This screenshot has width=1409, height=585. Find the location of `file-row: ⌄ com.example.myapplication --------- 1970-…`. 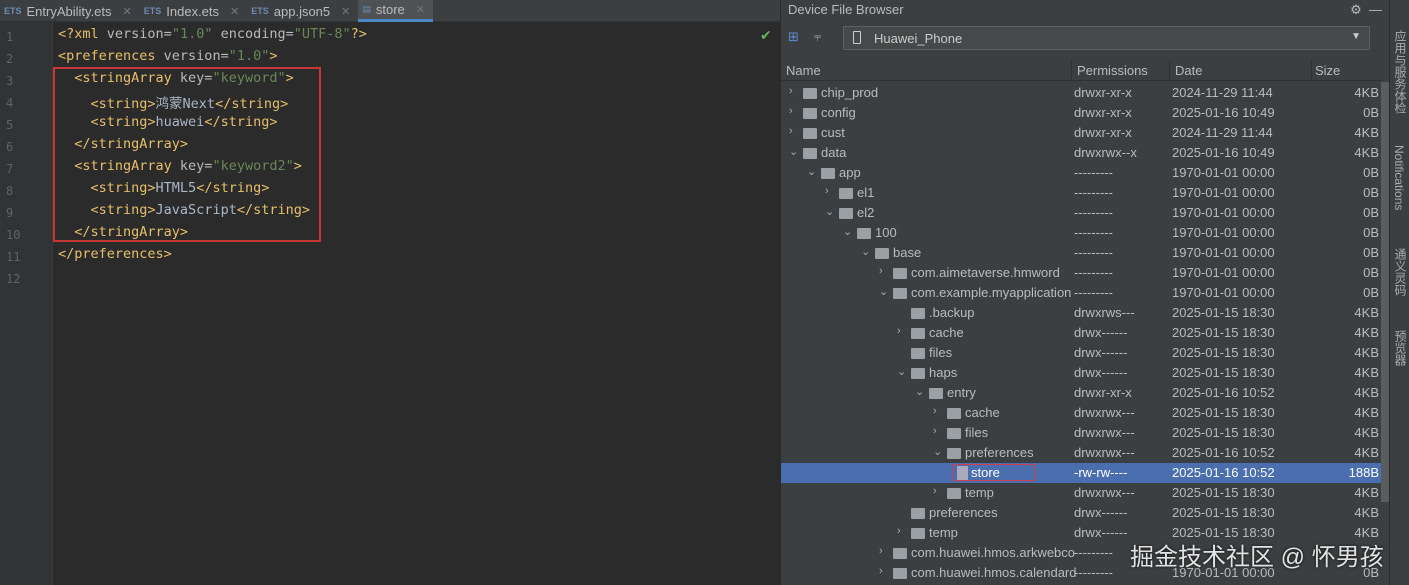

file-row: ⌄ com.example.myapplication --------- 1970-… is located at coordinates (1081, 293).